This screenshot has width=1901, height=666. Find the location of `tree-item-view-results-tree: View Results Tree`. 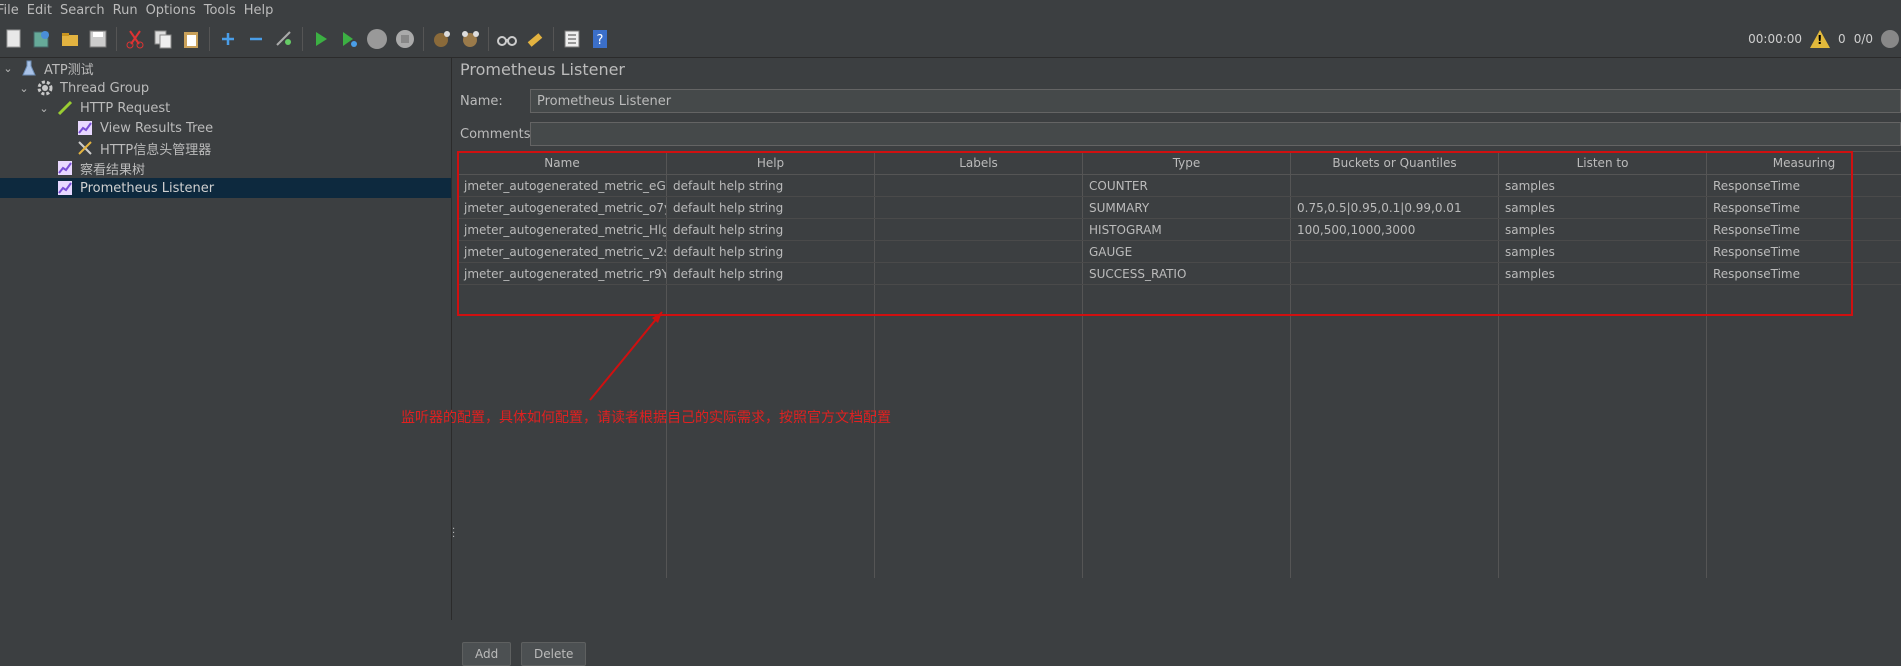

tree-item-view-results-tree: View Results Tree is located at coordinates (144, 128).